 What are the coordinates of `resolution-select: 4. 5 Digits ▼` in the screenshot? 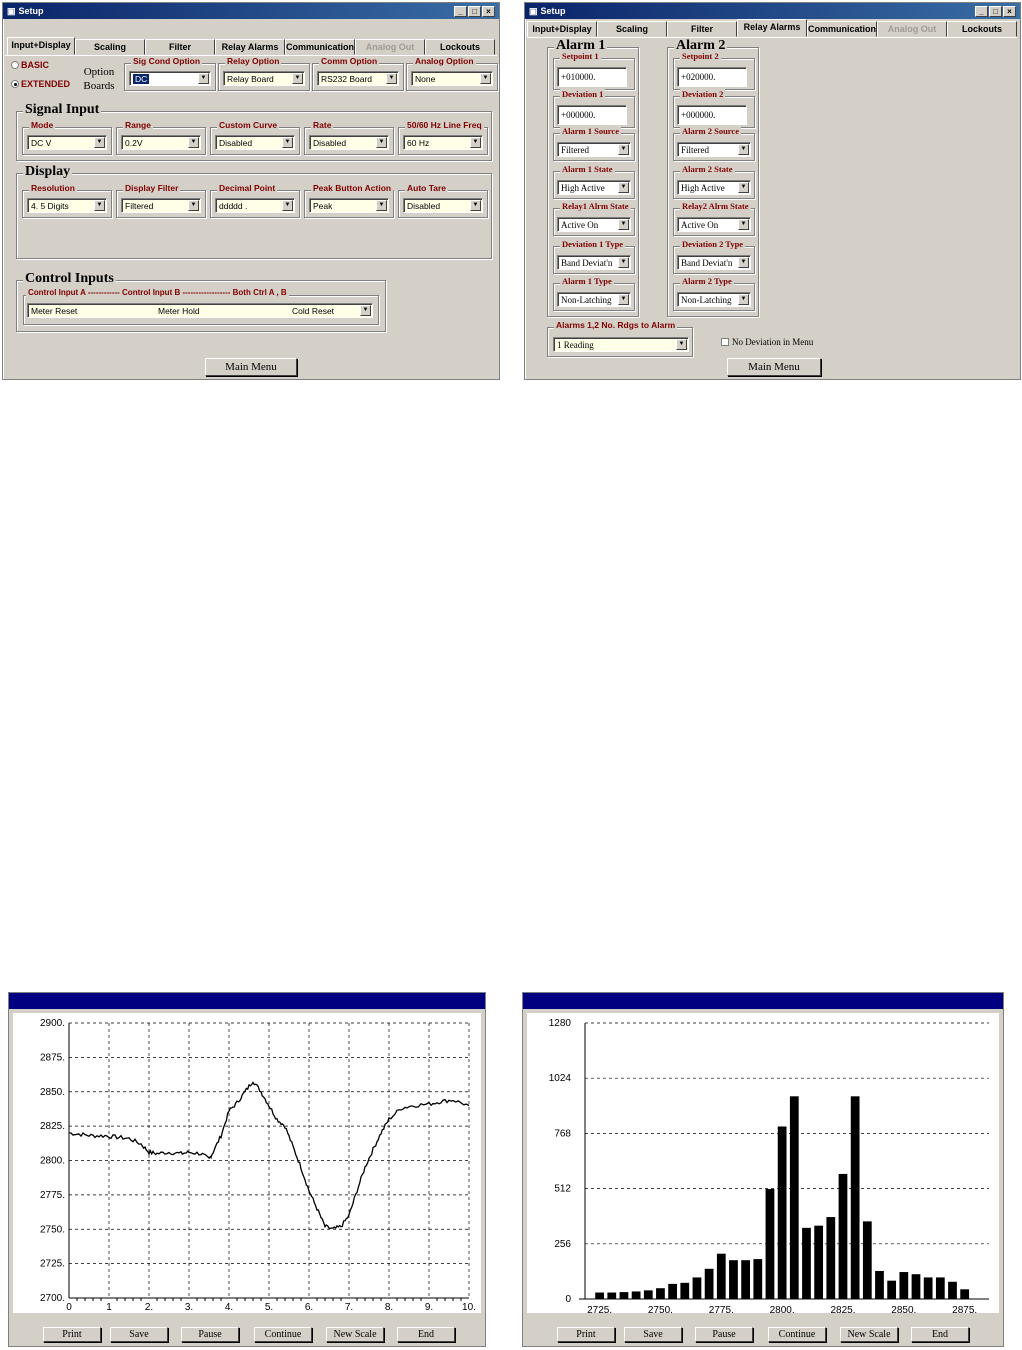 It's located at (67, 205).